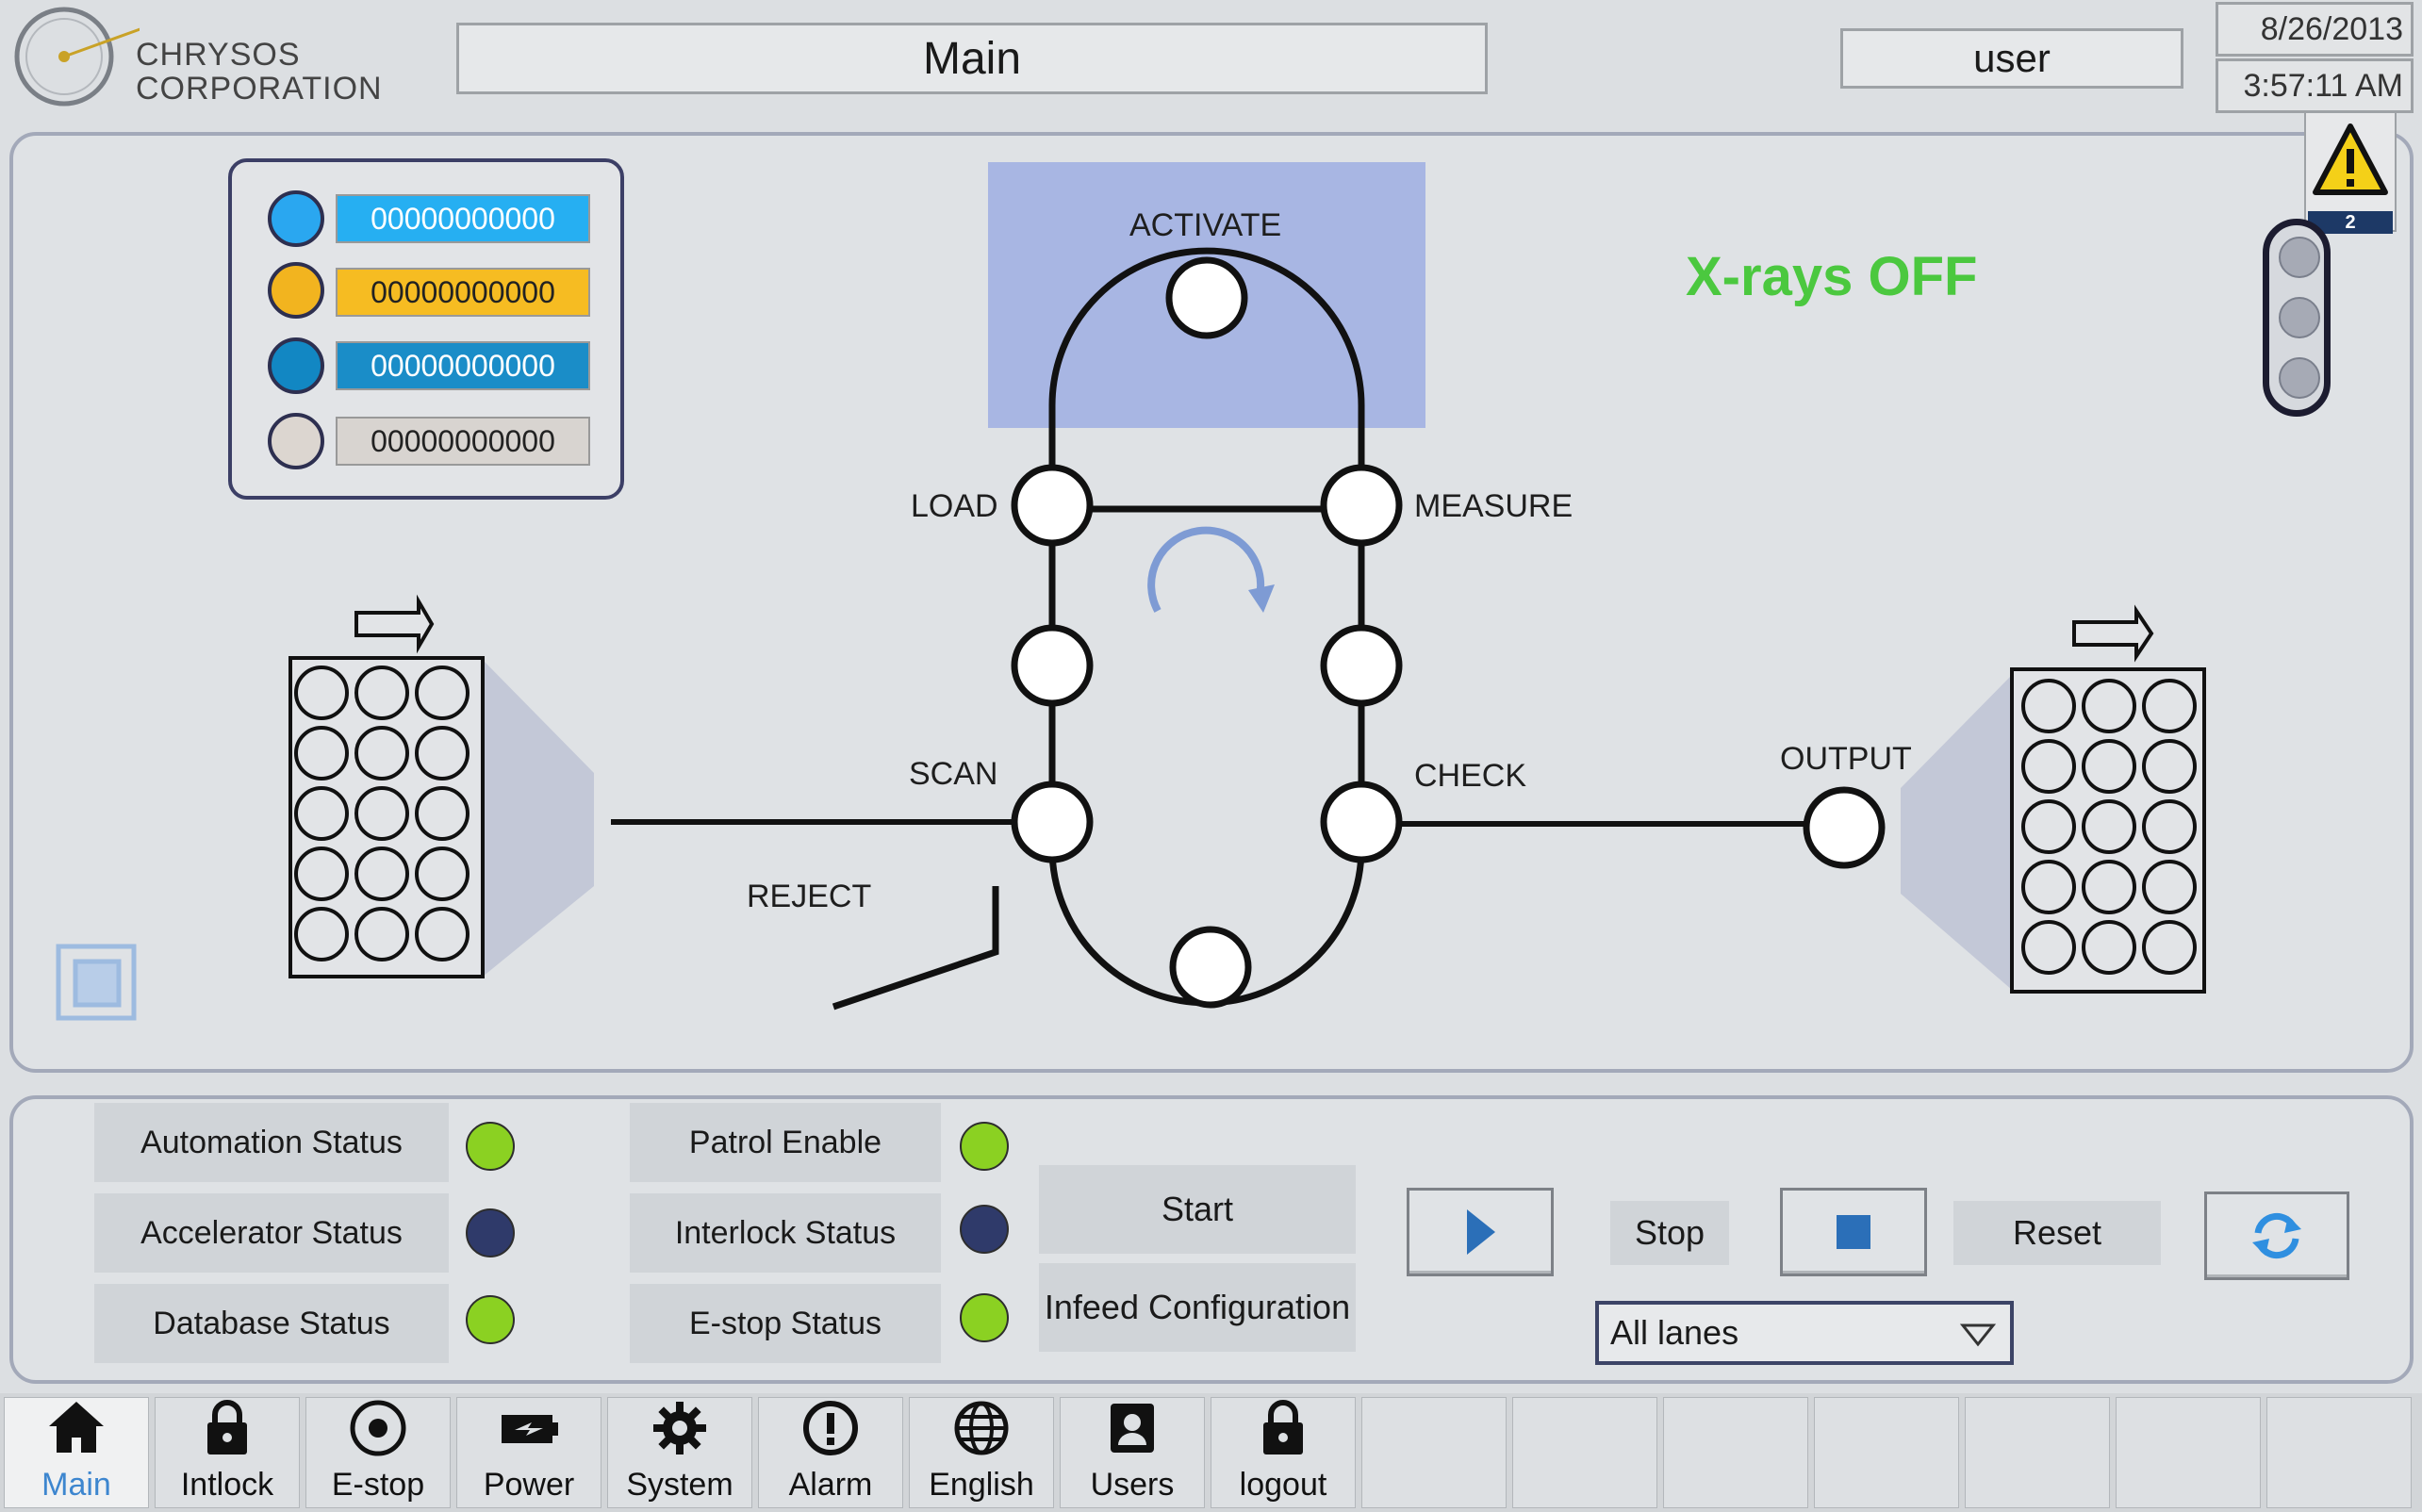 The width and height of the screenshot is (2422, 1512). I want to click on globe-icon, so click(981, 1429).